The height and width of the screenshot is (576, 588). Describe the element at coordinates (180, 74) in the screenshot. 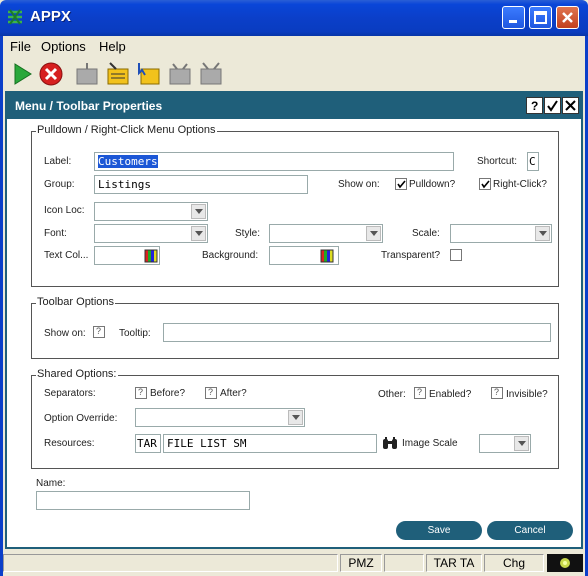

I see `delete-item-icon` at that location.